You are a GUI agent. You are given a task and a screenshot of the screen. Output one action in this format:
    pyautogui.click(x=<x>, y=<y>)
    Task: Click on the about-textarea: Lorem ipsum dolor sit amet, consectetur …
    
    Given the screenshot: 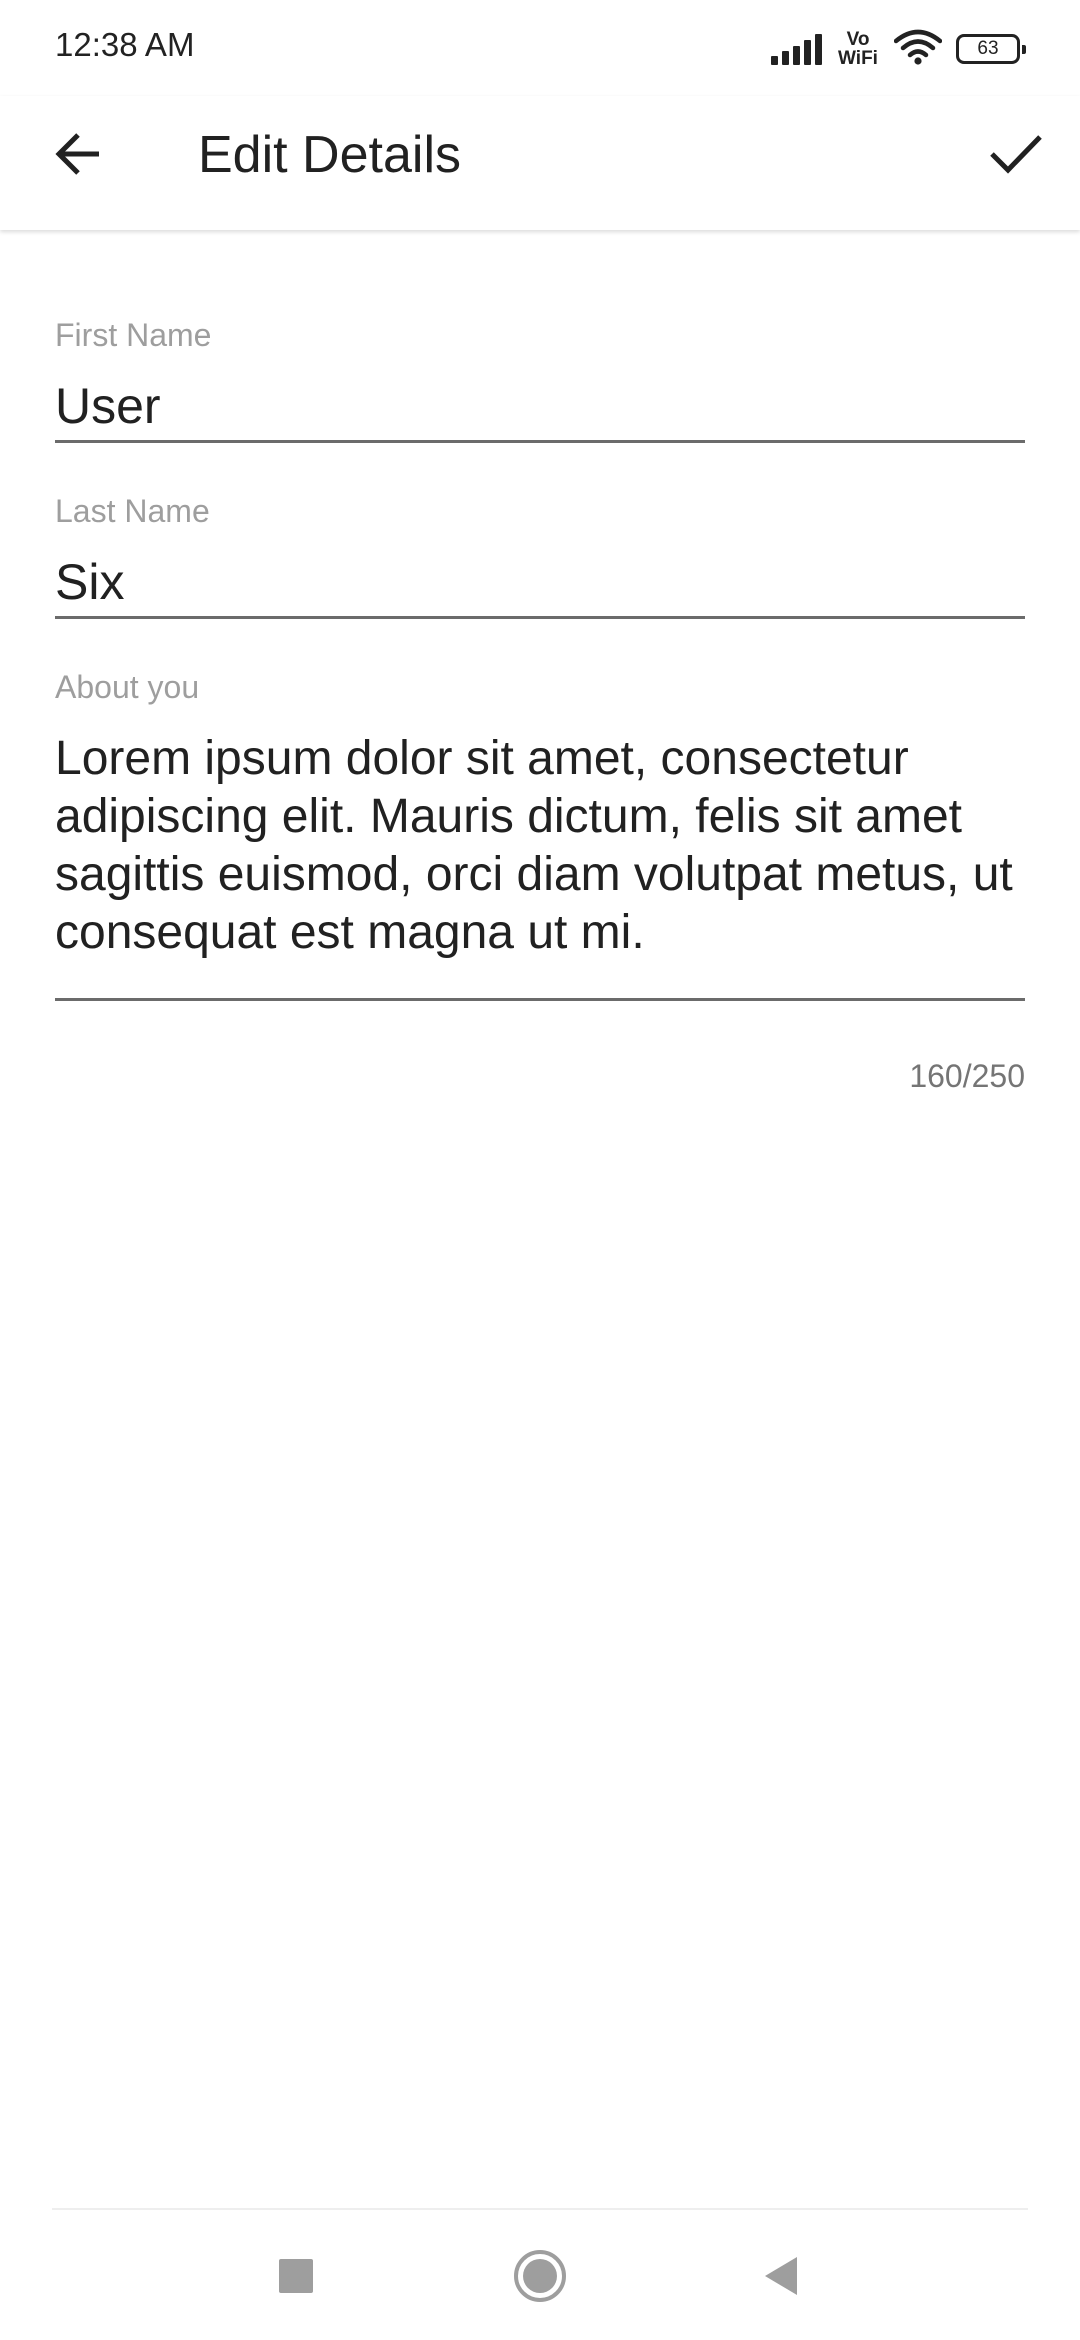 What is the action you would take?
    pyautogui.click(x=540, y=864)
    